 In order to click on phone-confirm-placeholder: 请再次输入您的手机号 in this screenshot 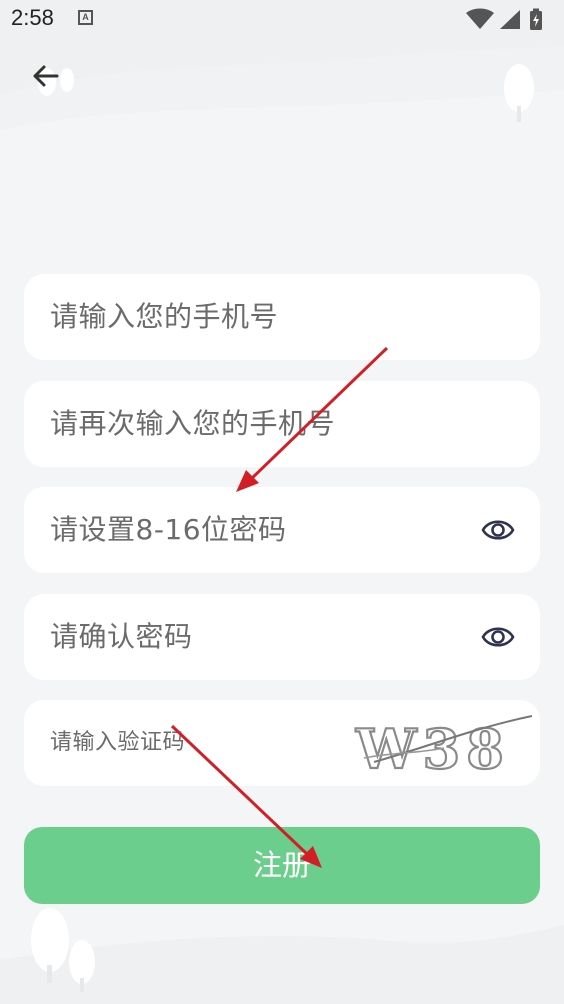, I will do `click(193, 423)`.